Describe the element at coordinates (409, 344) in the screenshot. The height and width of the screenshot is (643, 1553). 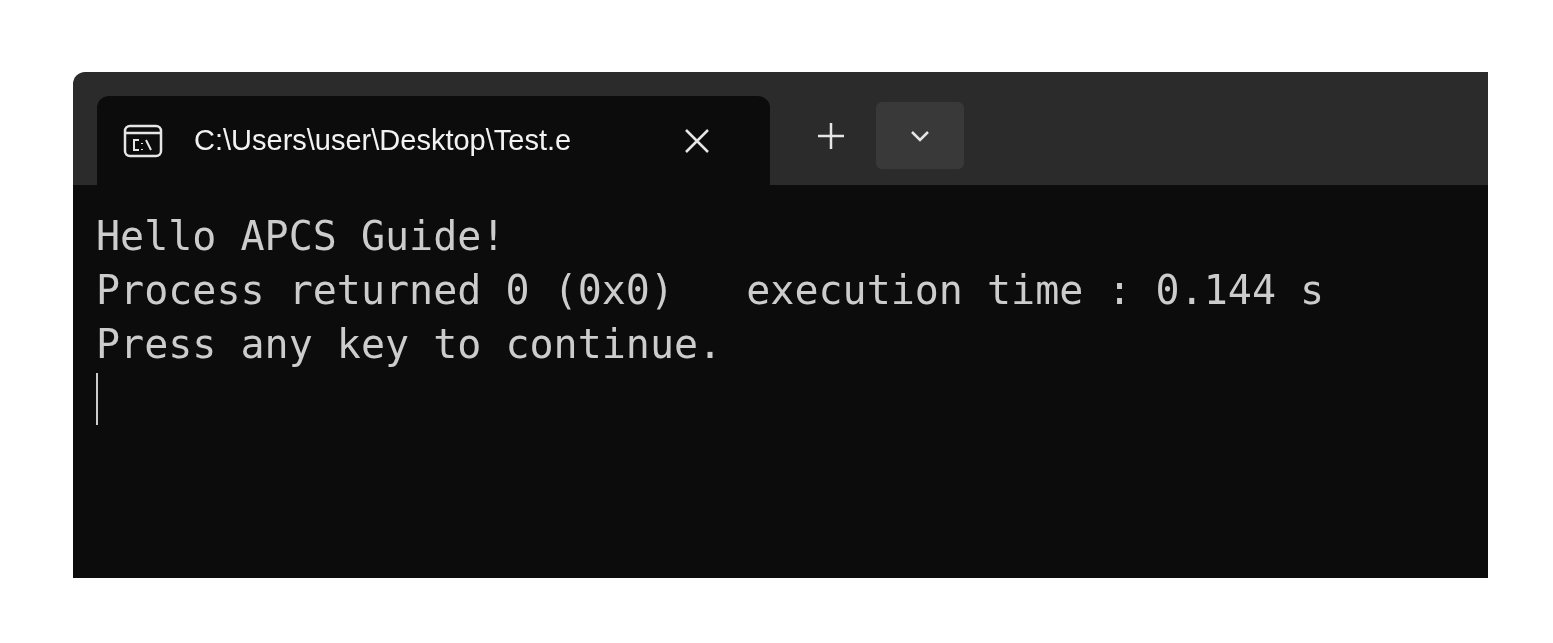
I see `console-line: Press any key to continue.` at that location.